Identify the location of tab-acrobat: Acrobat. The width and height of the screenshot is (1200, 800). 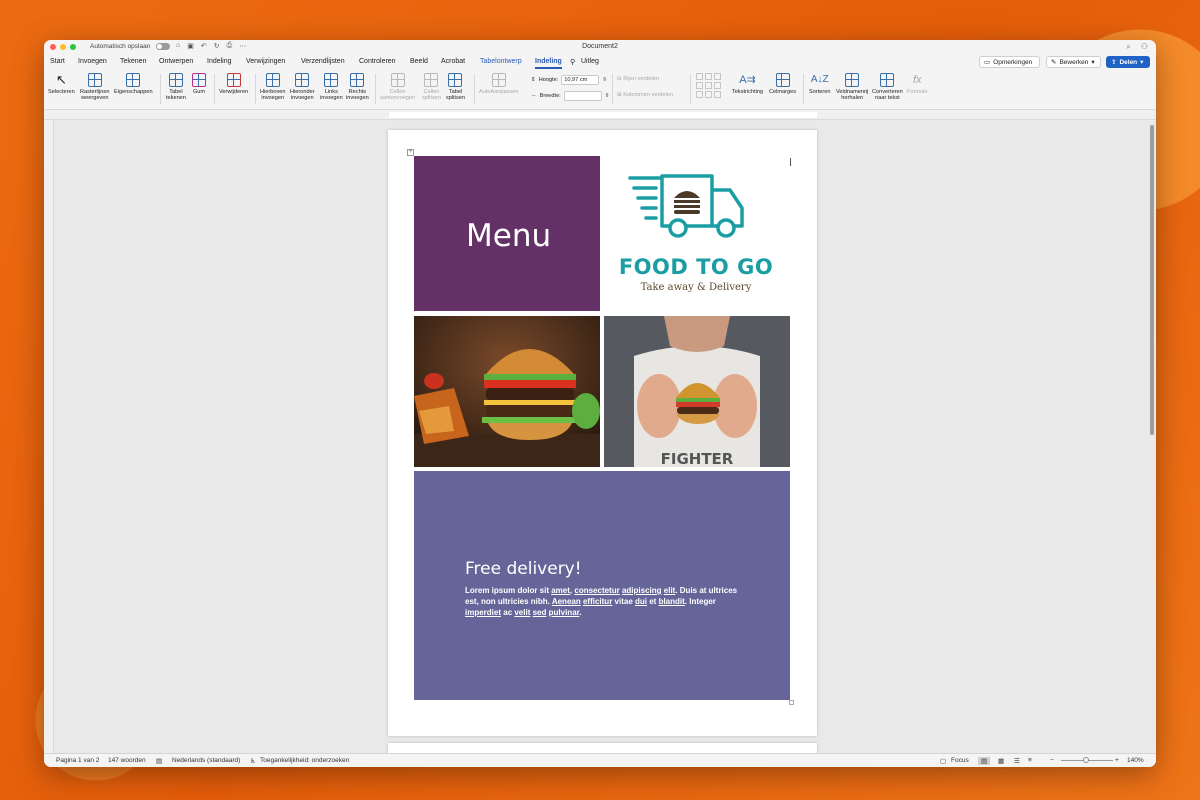
(453, 61).